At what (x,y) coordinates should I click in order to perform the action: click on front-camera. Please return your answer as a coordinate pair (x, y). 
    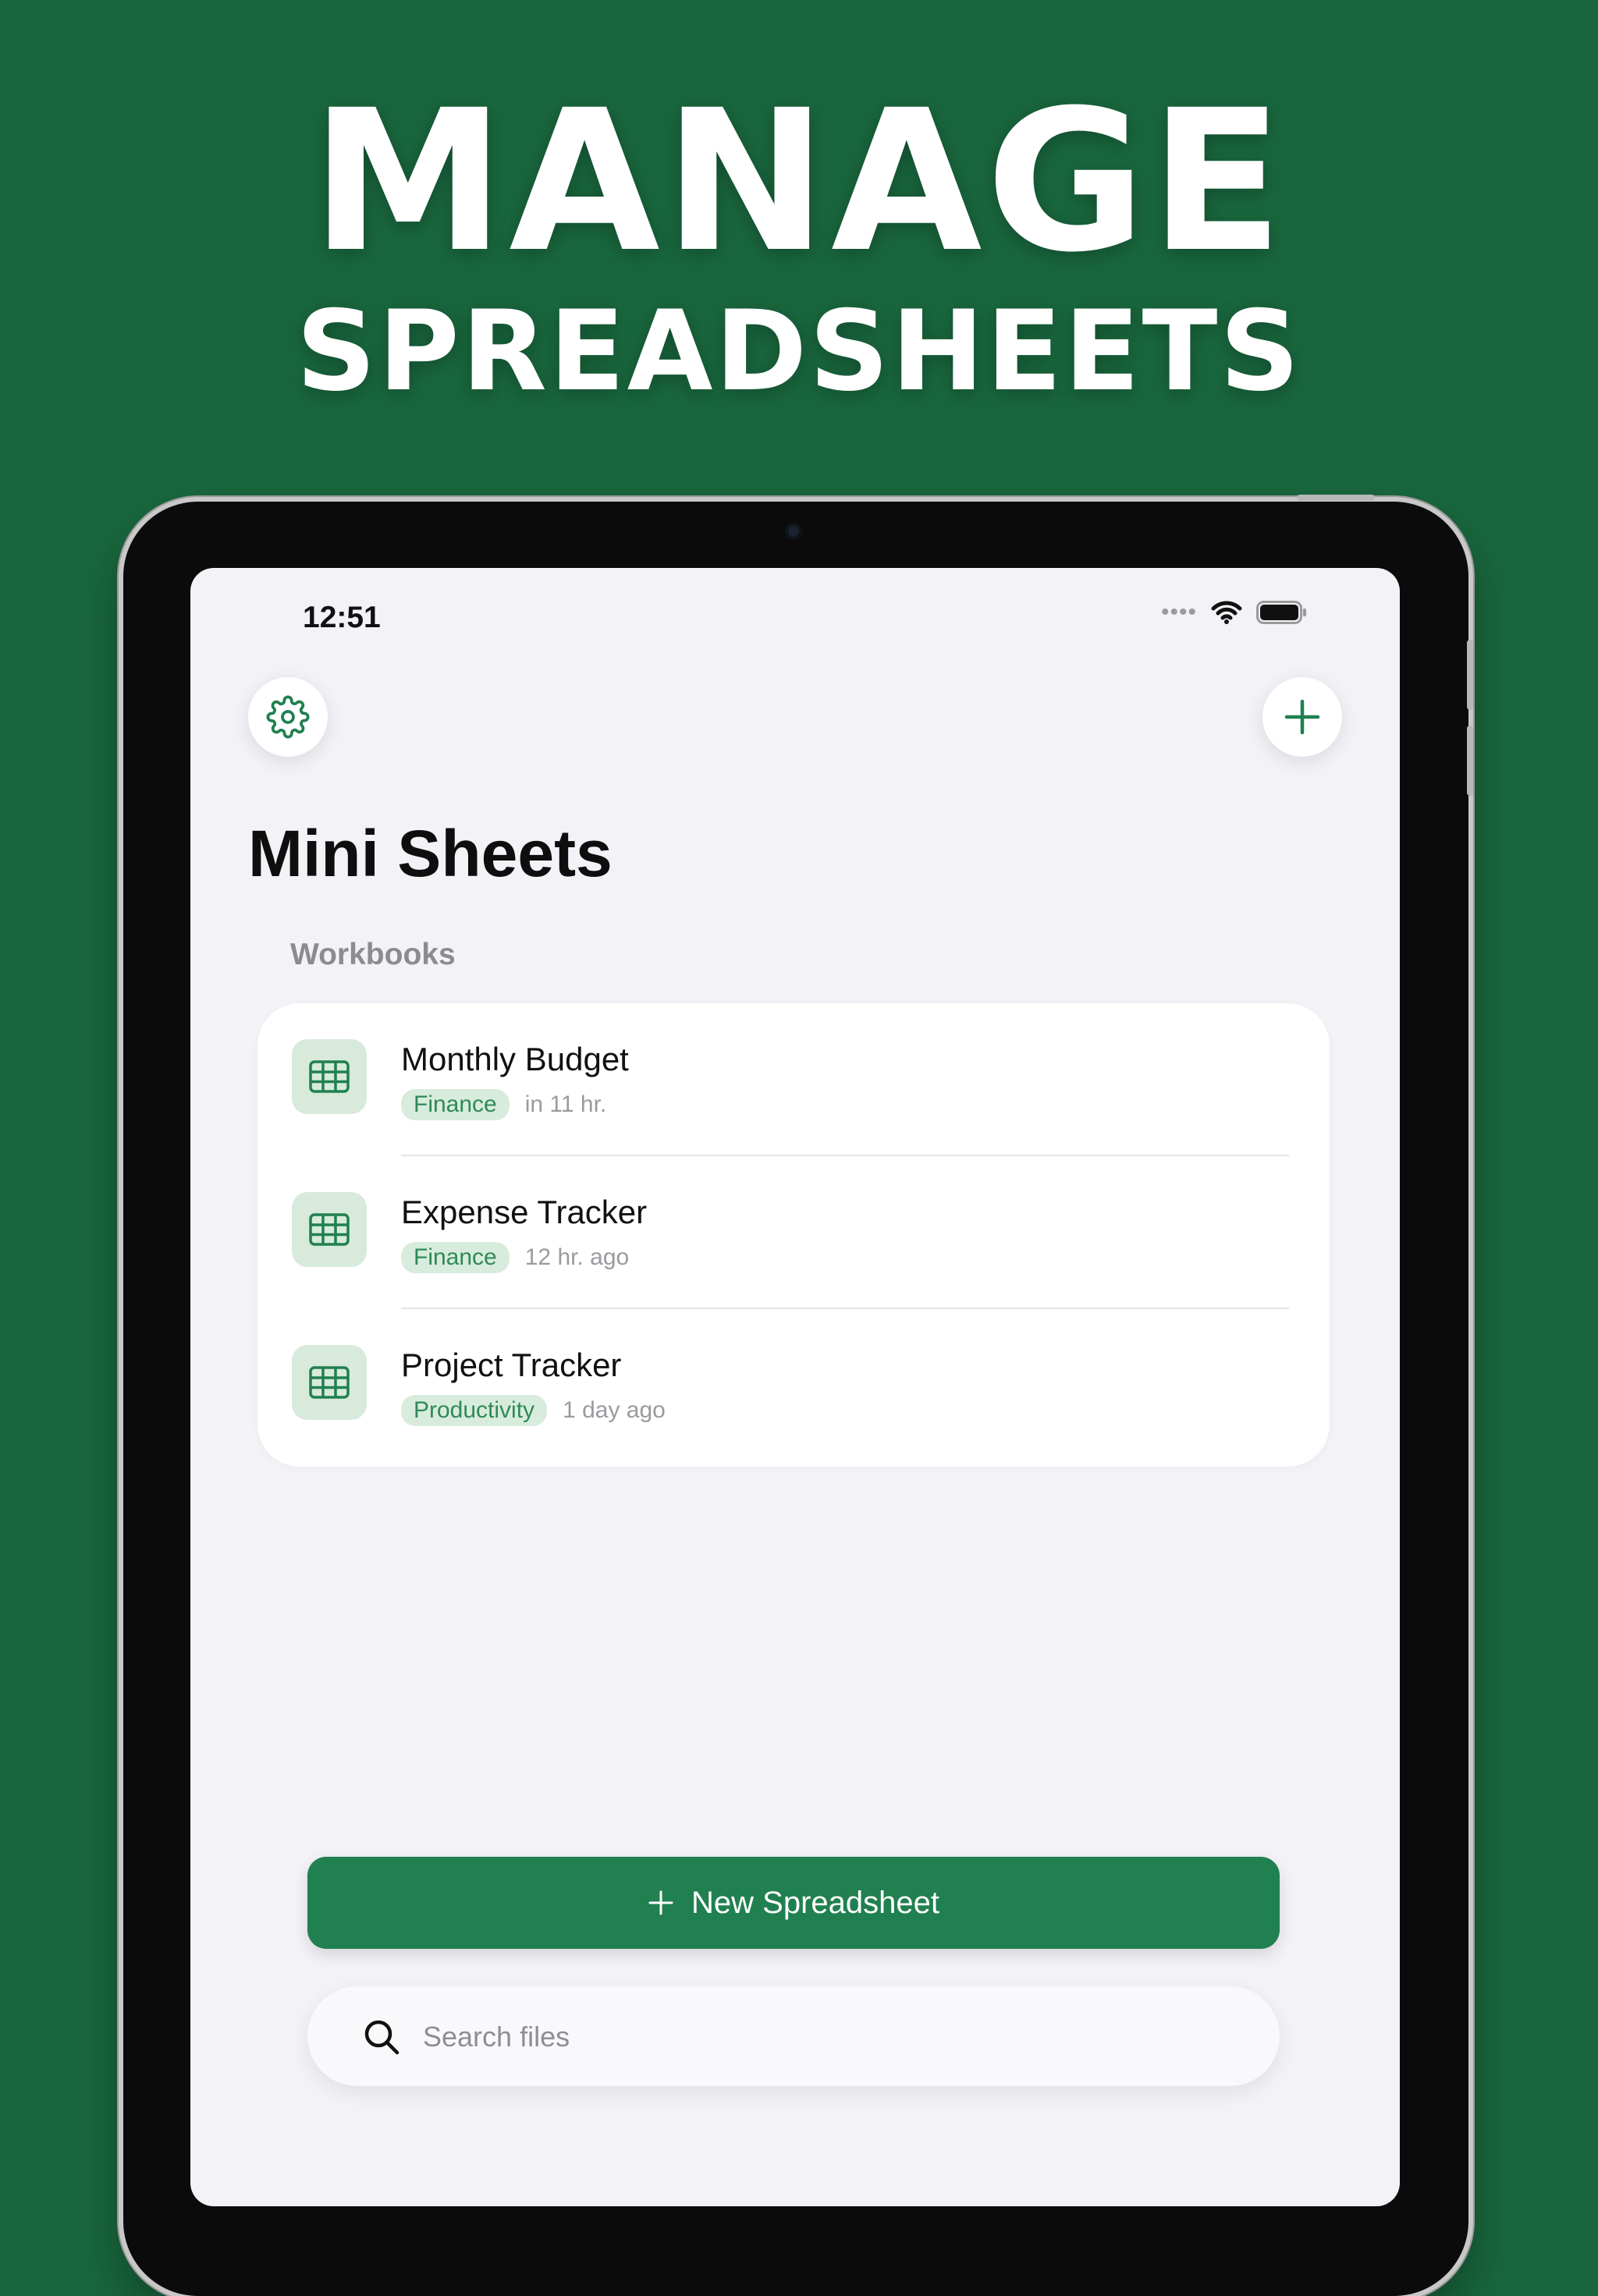
    Looking at the image, I should click on (794, 532).